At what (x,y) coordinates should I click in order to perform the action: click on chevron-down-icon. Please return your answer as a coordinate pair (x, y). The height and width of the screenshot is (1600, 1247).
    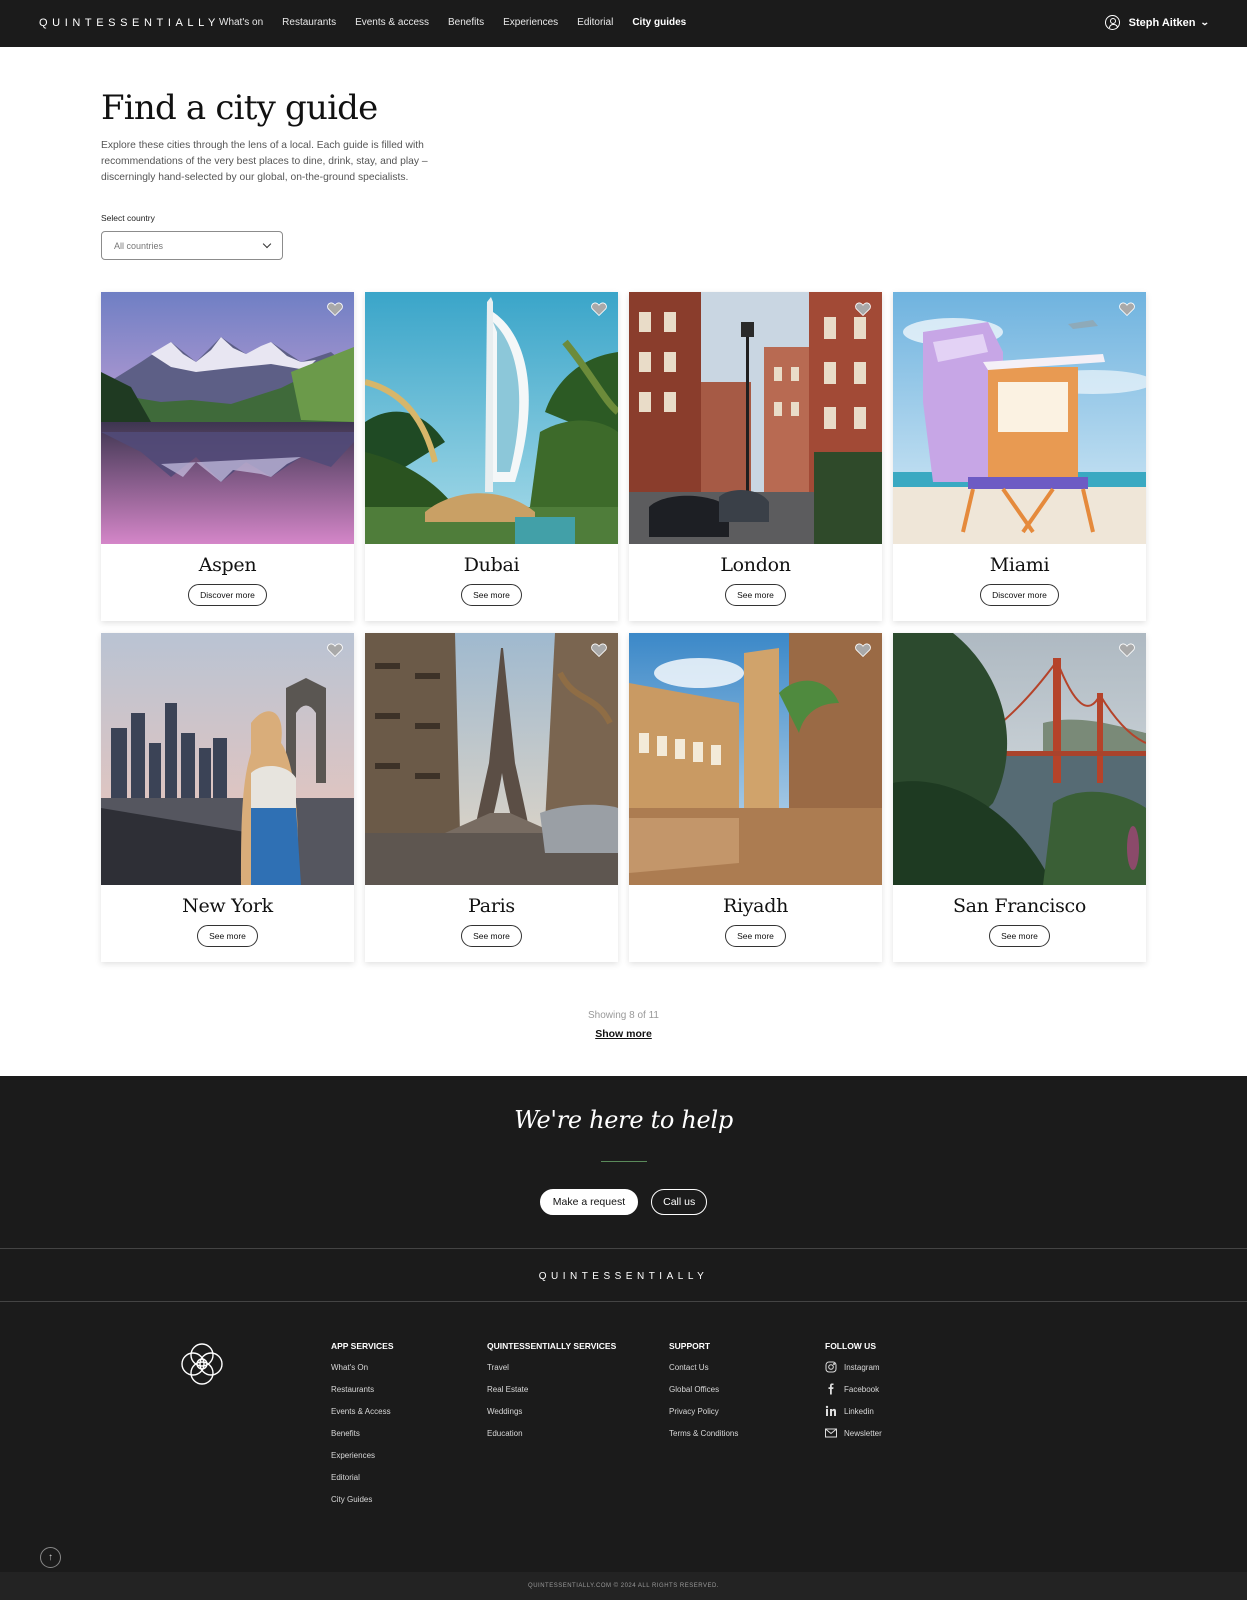
    Looking at the image, I should click on (267, 244).